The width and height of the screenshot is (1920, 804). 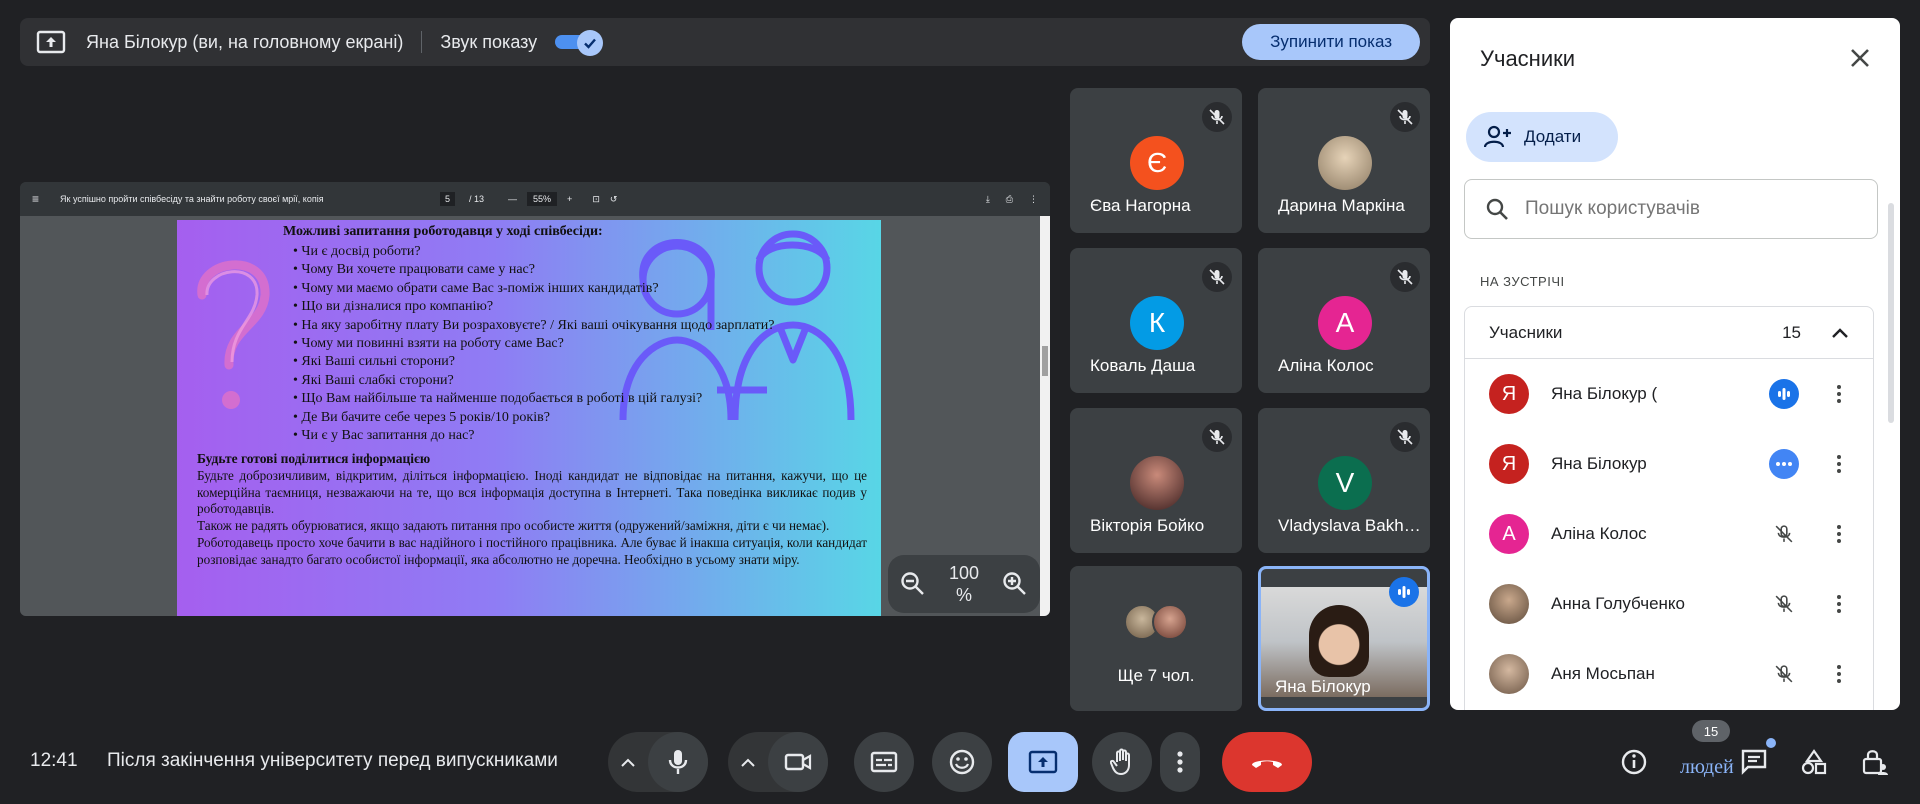 I want to click on chat-button, so click(x=1754, y=761).